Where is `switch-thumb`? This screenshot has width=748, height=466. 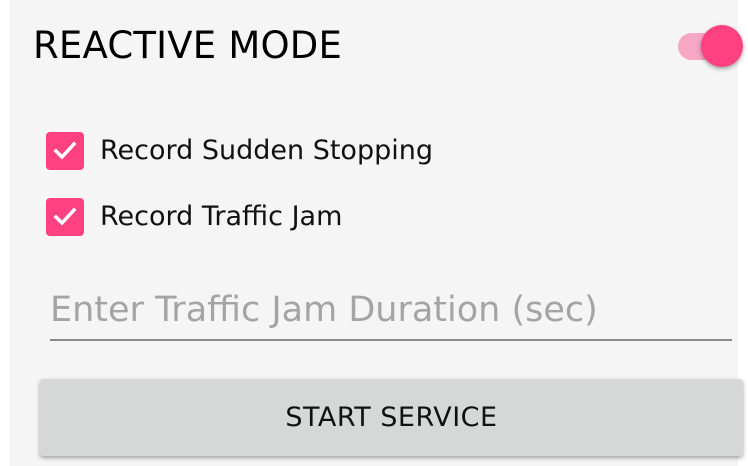 switch-thumb is located at coordinates (722, 46).